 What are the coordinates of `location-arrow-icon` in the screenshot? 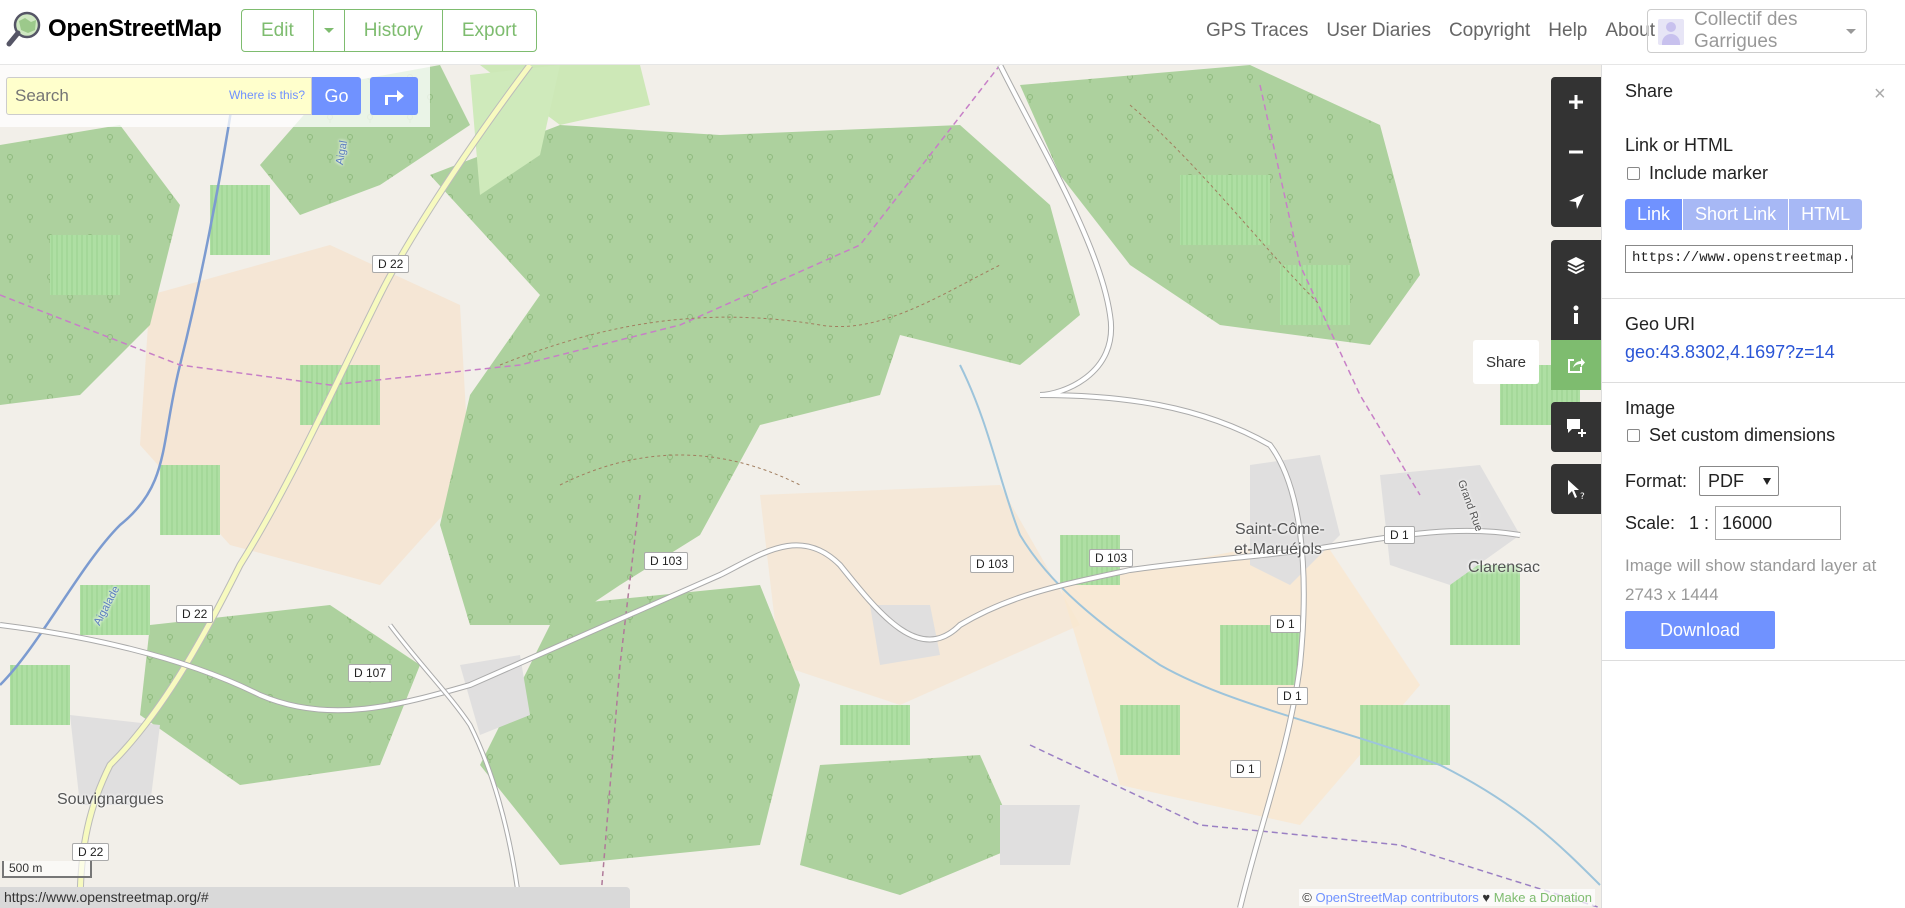 It's located at (1576, 201).